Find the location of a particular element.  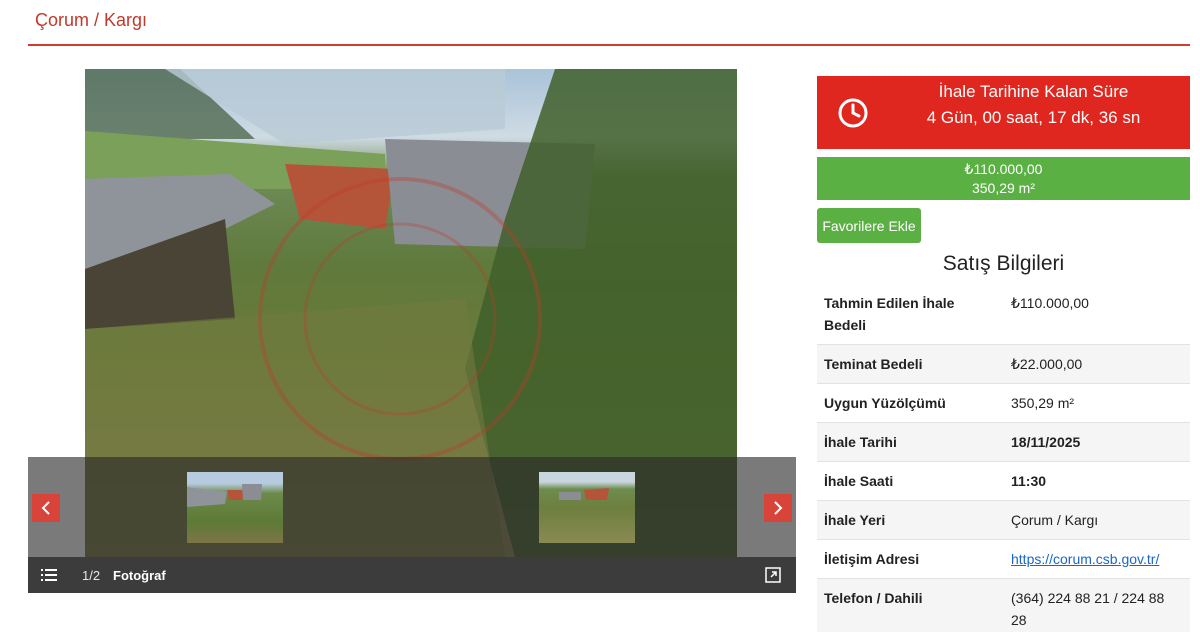

price-box: ₺110.000,00 350,29 m² is located at coordinates (1003, 178).